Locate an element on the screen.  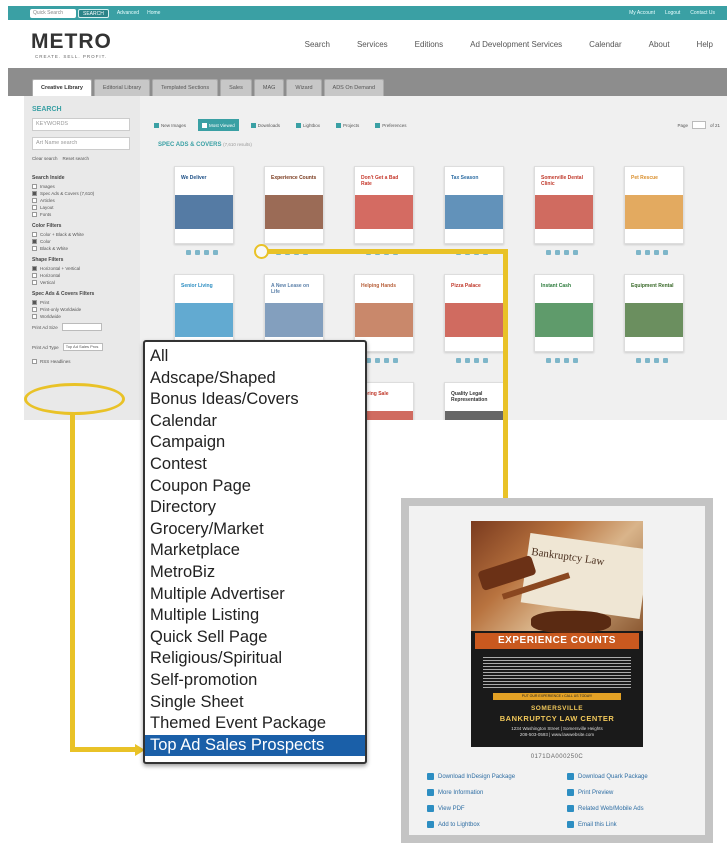
toolbar-lightbox: Lightbox is located at coordinates (308, 125).